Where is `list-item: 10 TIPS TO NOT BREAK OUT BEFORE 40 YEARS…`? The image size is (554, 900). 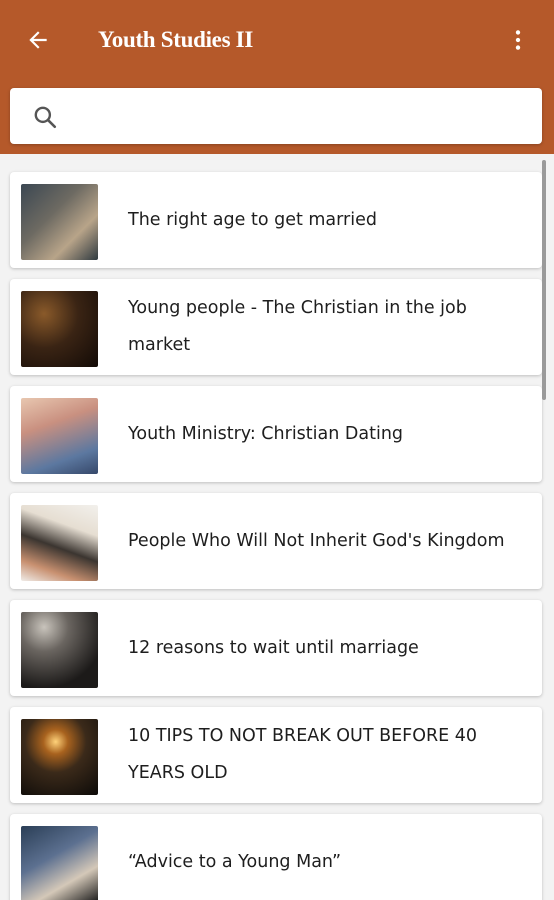 list-item: 10 TIPS TO NOT BREAK OUT BEFORE 40 YEARS… is located at coordinates (276, 755).